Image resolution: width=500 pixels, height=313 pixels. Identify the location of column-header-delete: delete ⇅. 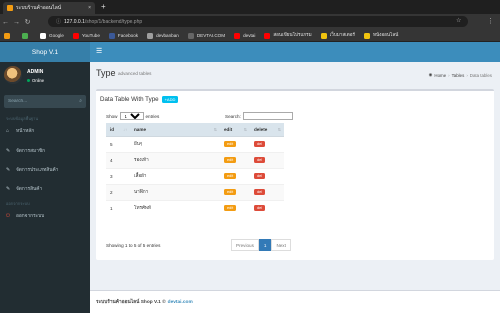
(267, 130).